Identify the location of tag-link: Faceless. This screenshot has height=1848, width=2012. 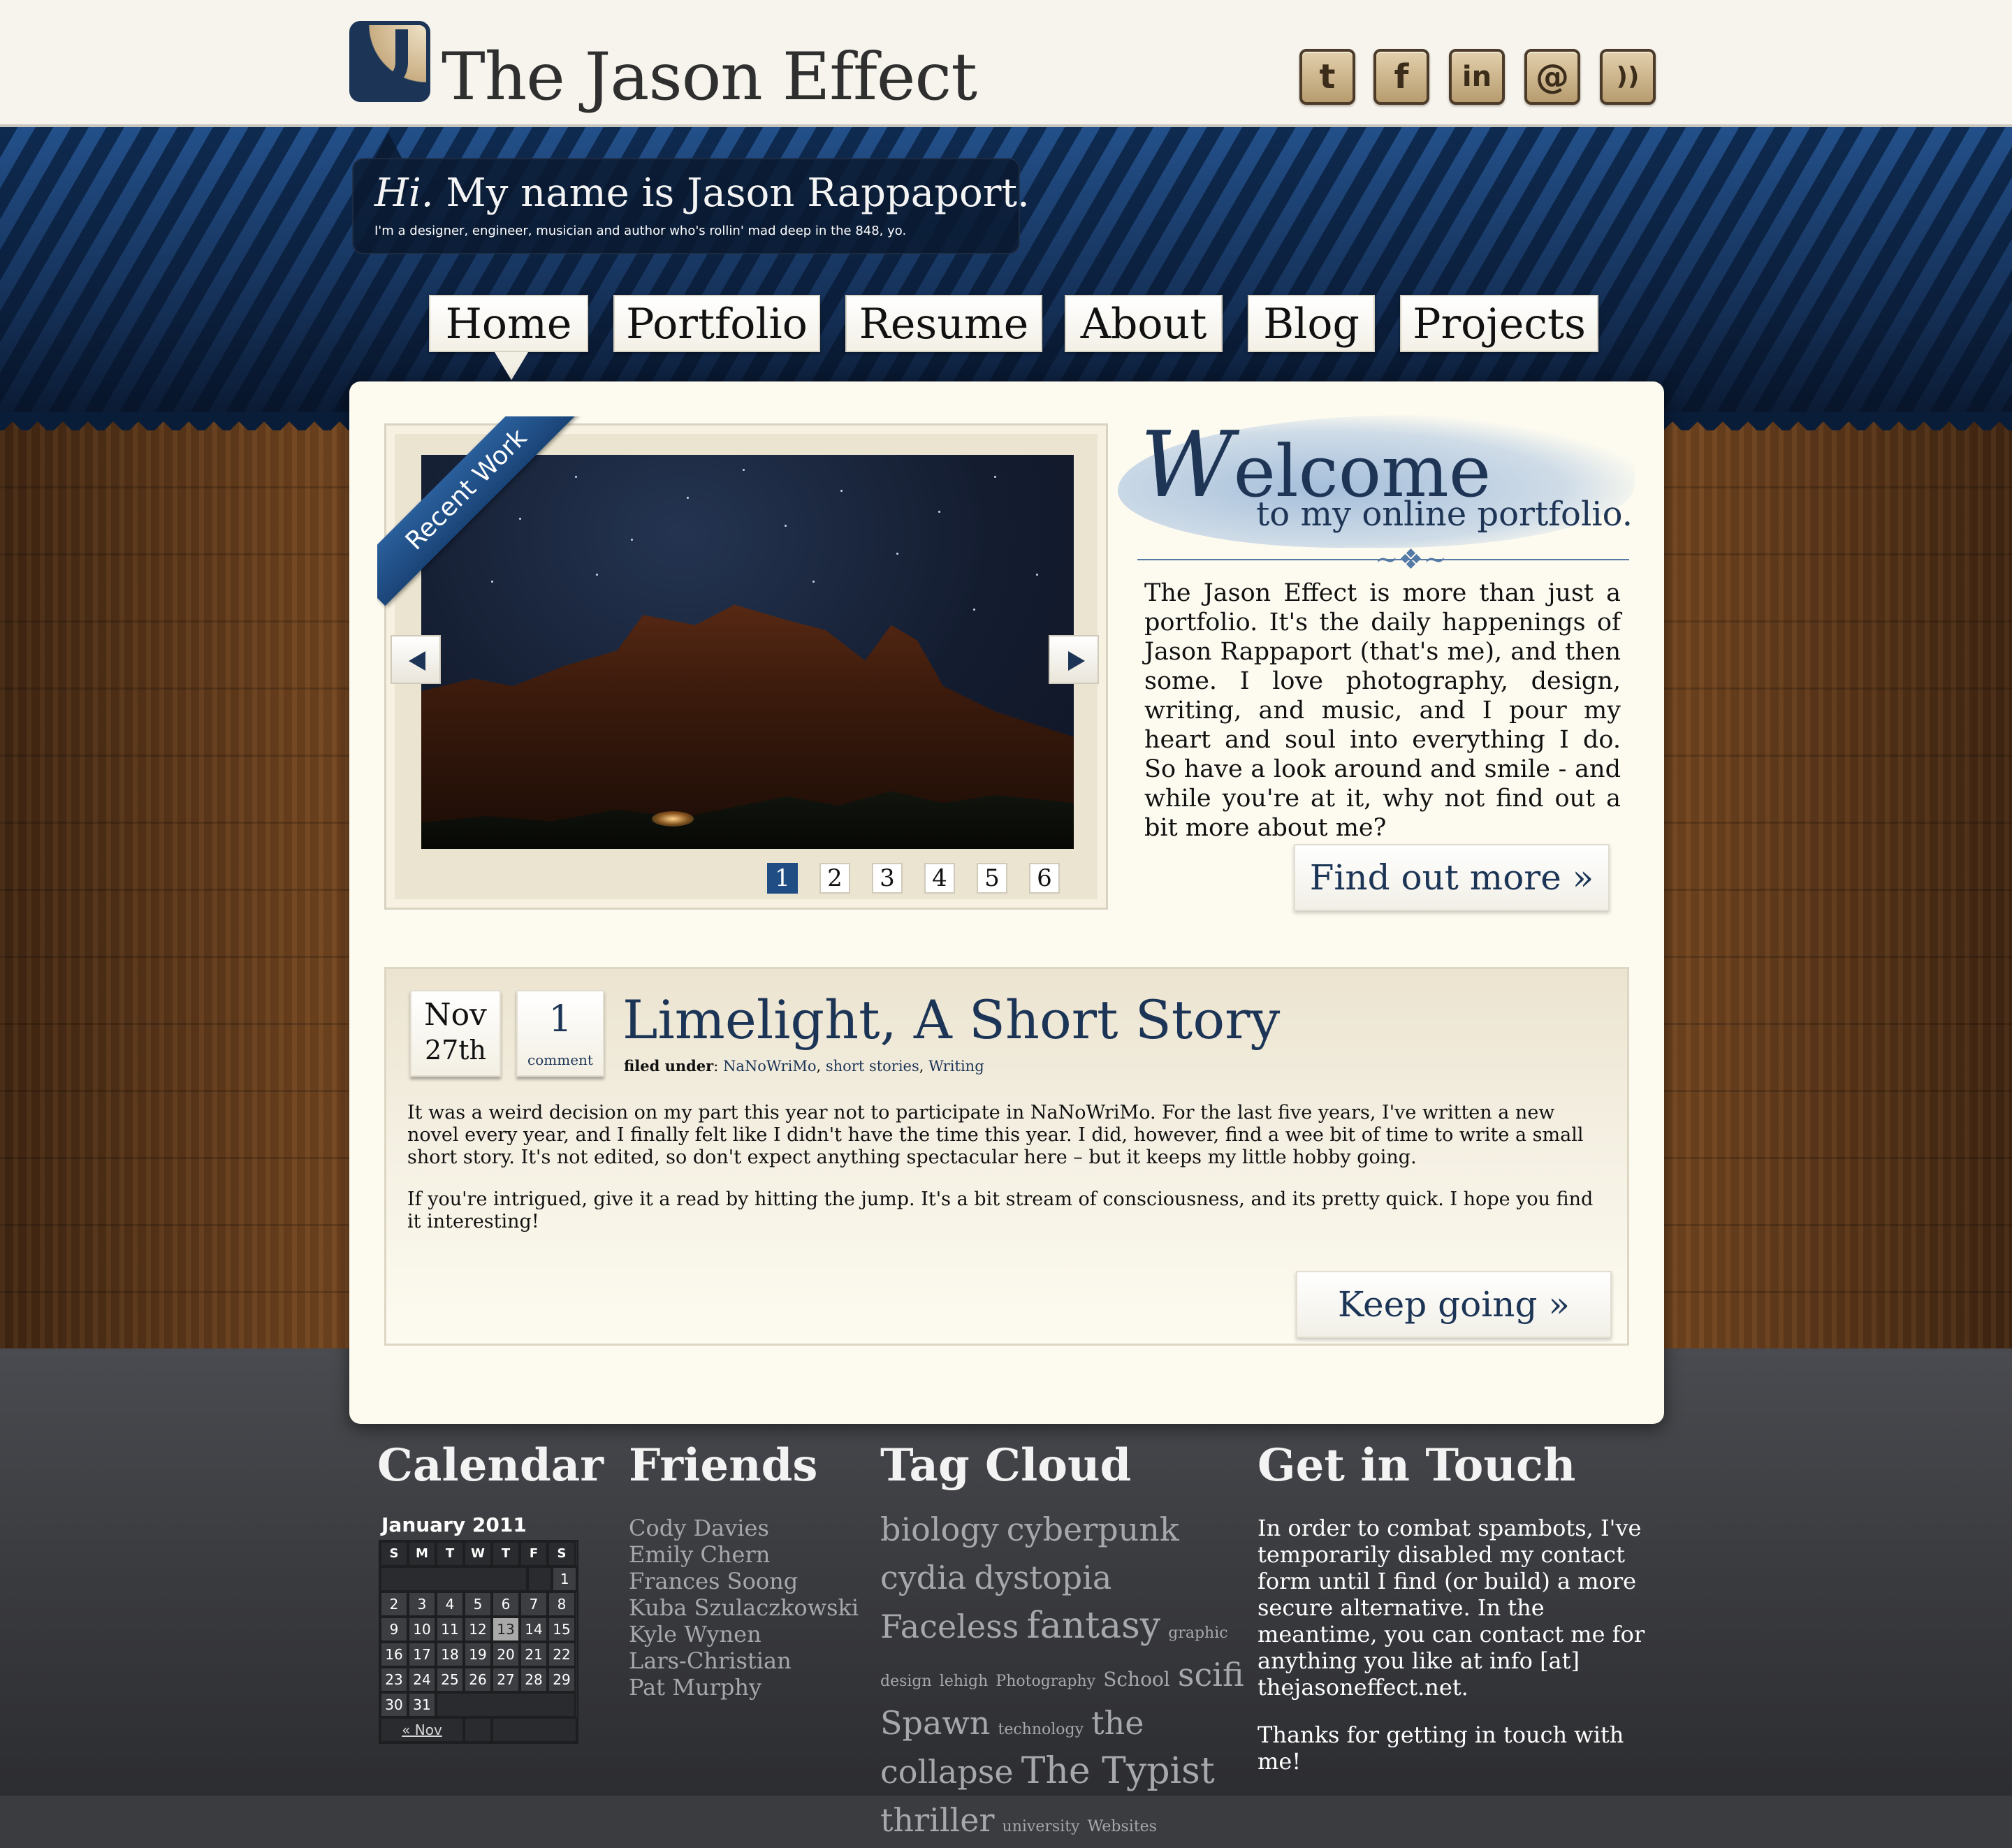
(949, 1626).